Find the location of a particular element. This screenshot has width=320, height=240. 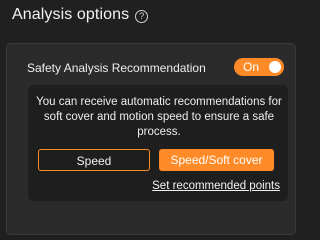

speed-button: Speed is located at coordinates (94, 160).